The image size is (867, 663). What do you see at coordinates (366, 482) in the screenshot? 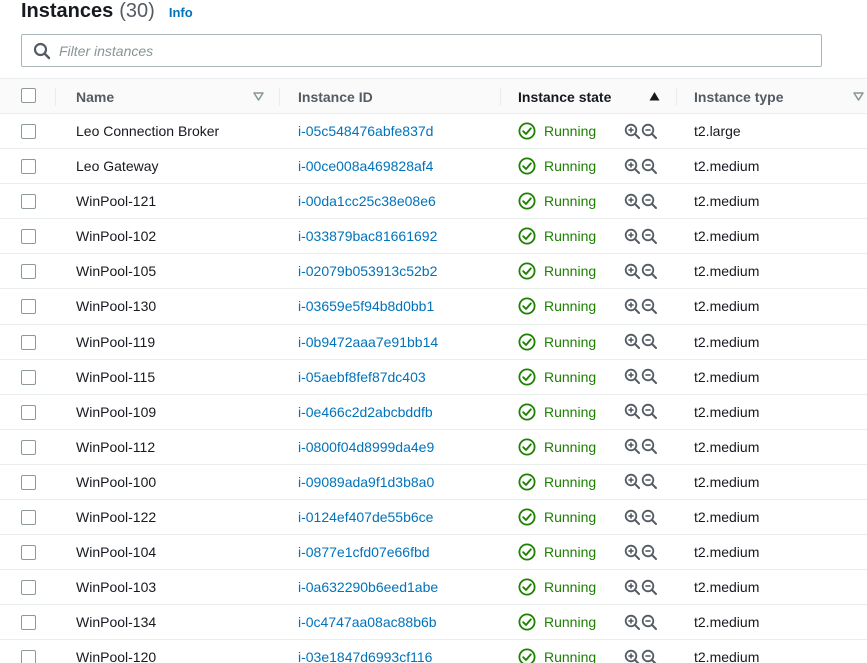
I see `instance-id-link: i-09089ada9f1d3b8a0` at bounding box center [366, 482].